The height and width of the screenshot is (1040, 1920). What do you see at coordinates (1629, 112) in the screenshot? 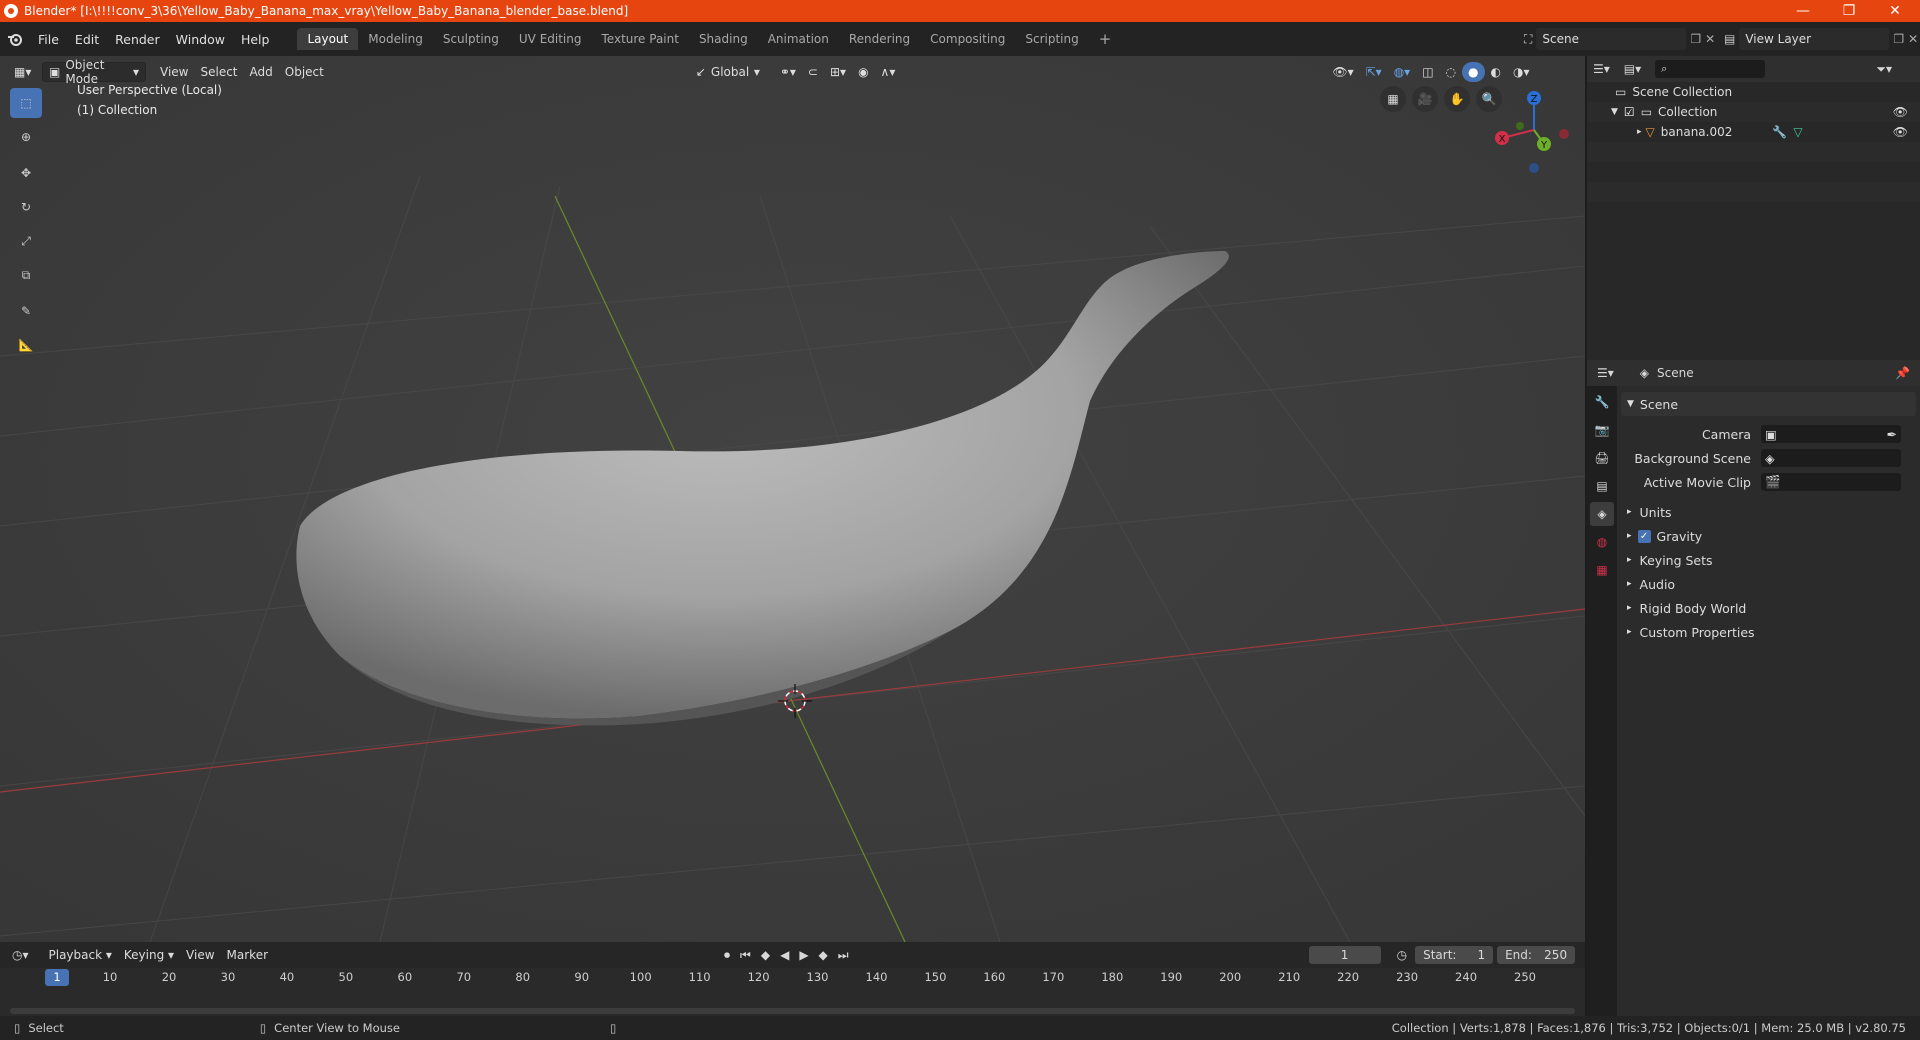
I see `checkbox-icon: ☑` at bounding box center [1629, 112].